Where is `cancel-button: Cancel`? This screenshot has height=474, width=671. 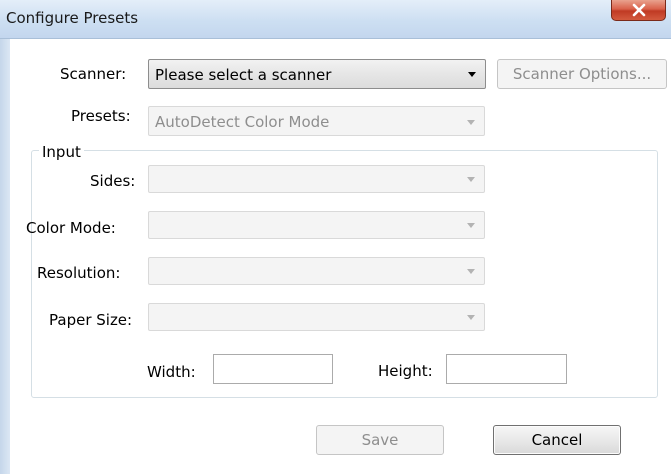
cancel-button: Cancel is located at coordinates (557, 440).